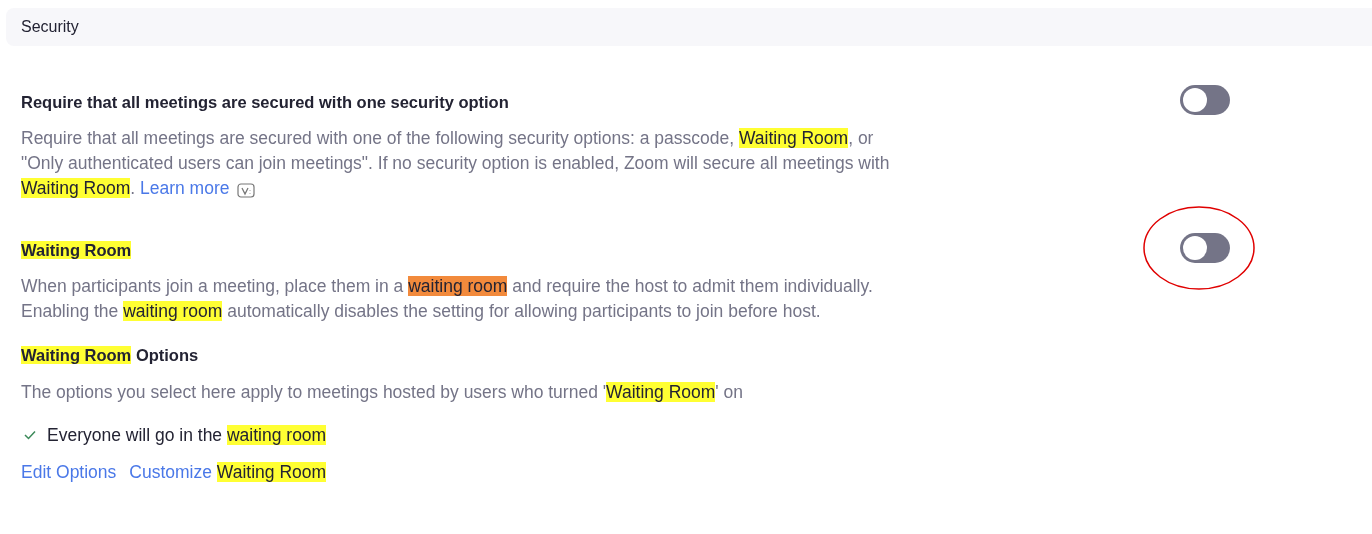  What do you see at coordinates (69, 472) in the screenshot?
I see `option-link: Edit Options` at bounding box center [69, 472].